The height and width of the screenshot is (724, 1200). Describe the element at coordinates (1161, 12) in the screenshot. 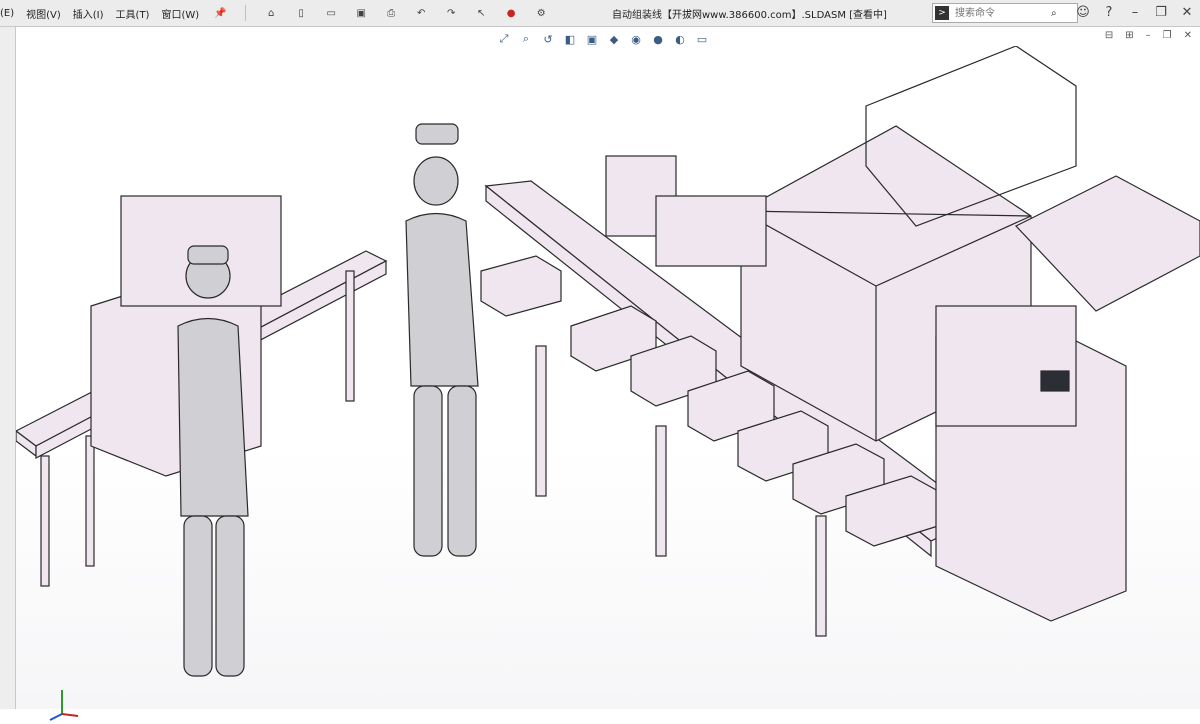

I see `restore-window-icon: ❐` at that location.